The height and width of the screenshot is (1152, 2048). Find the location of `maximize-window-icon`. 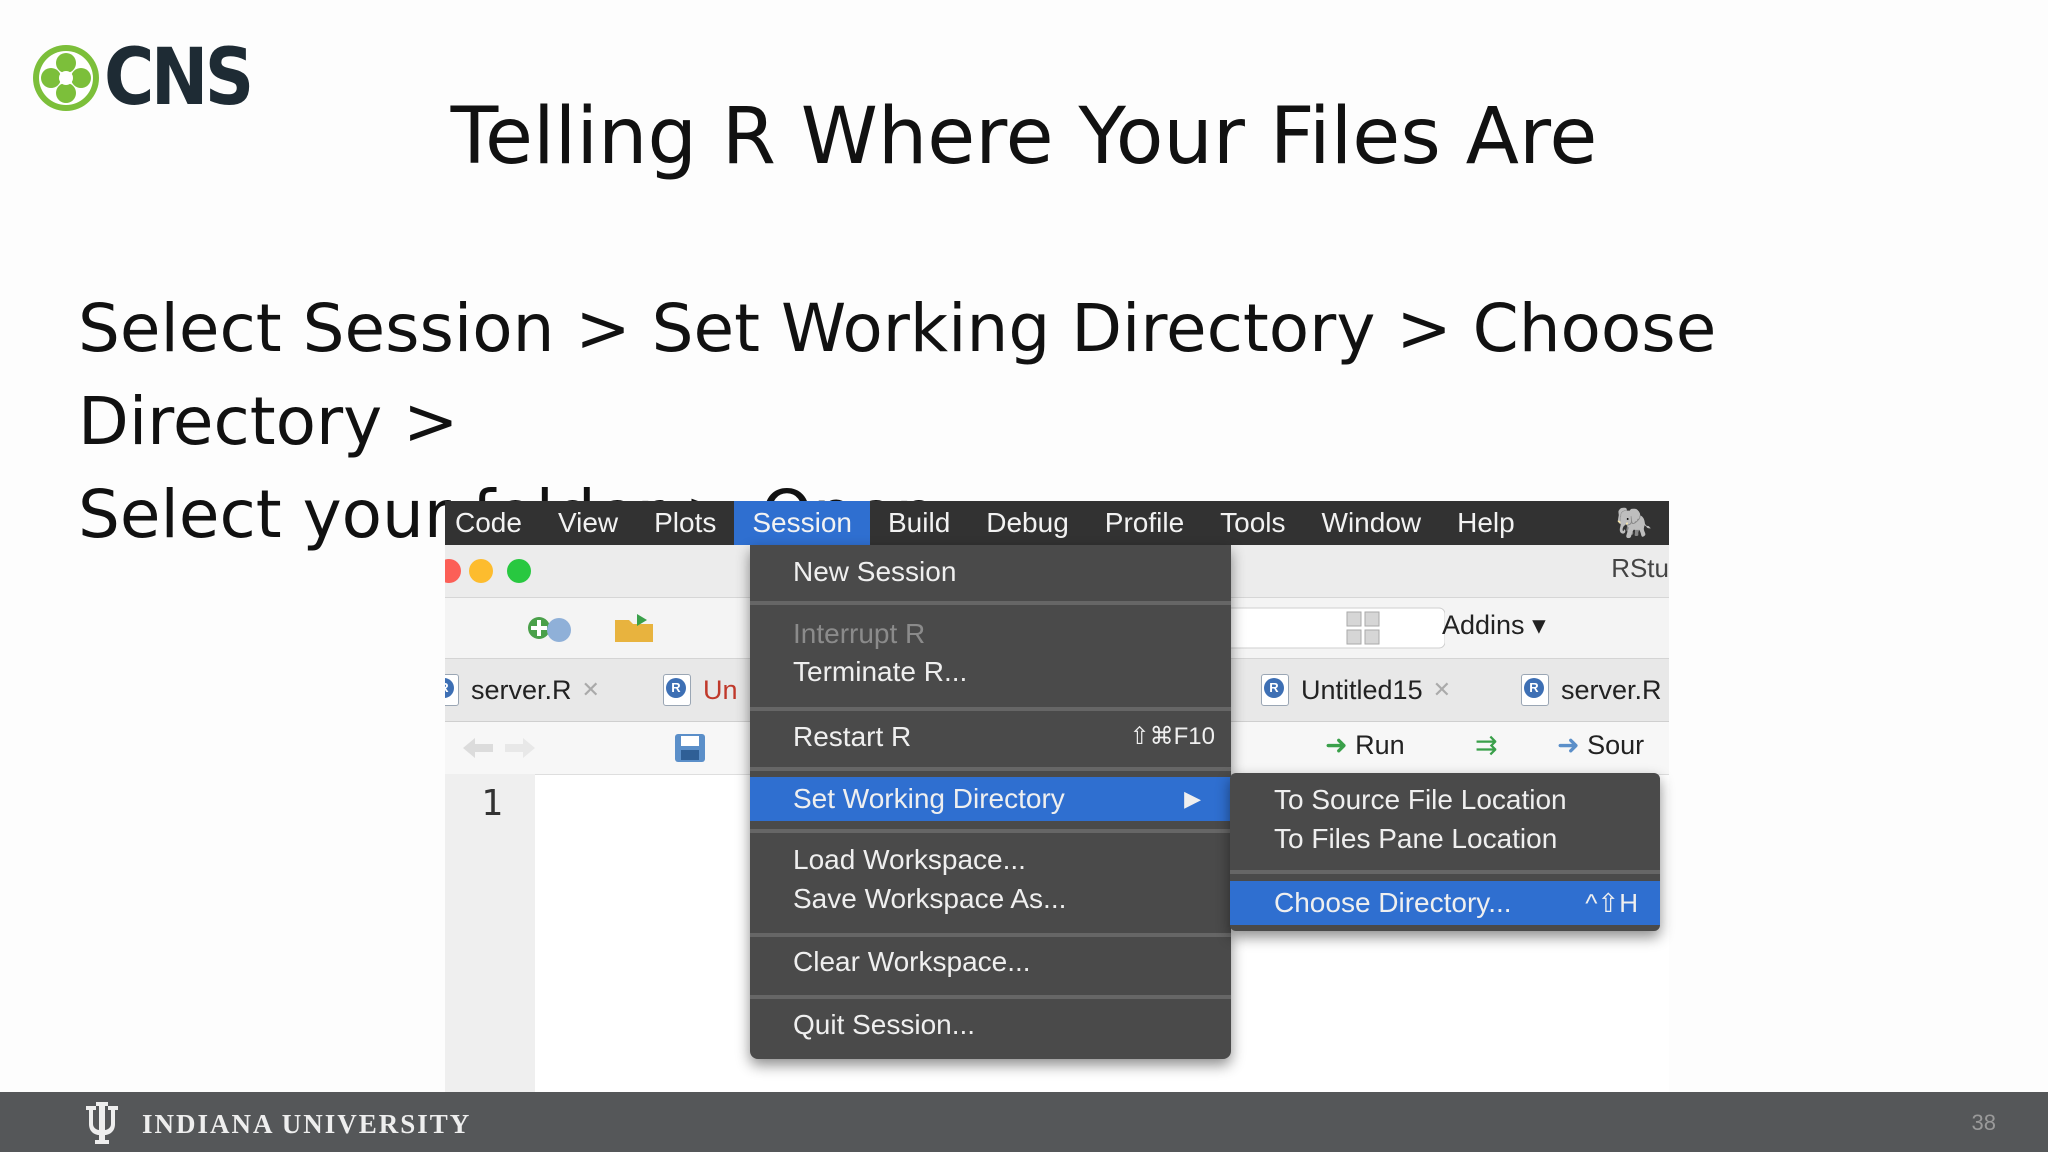

maximize-window-icon is located at coordinates (519, 571).